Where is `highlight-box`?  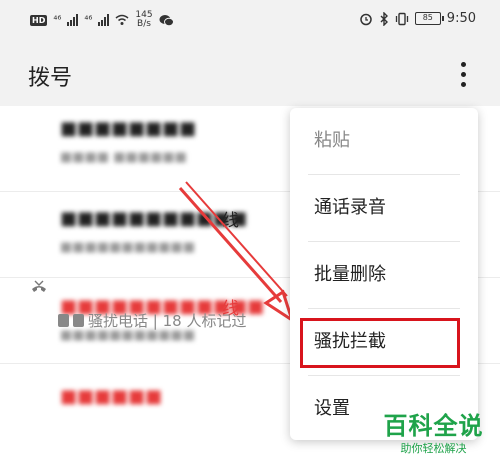 highlight-box is located at coordinates (380, 343).